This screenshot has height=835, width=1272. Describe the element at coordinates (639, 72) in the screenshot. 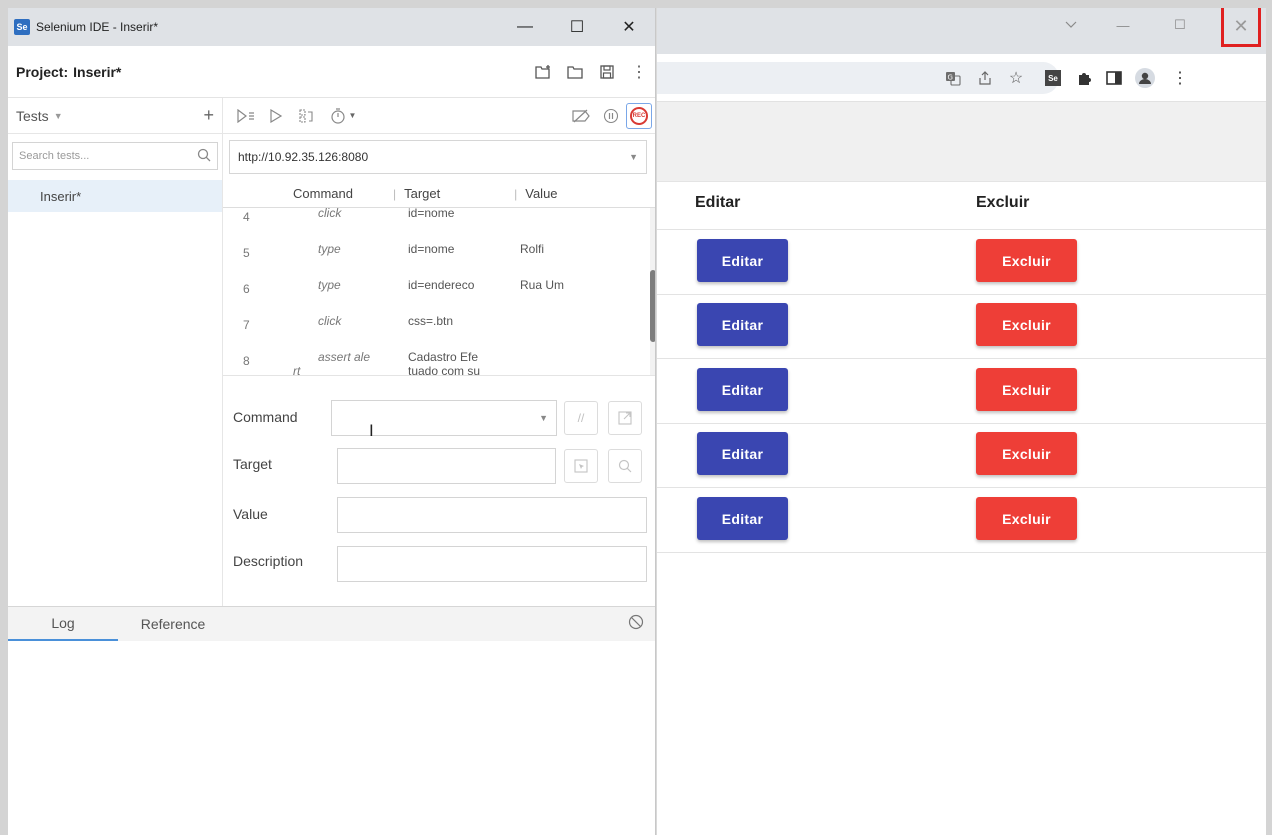

I see `more-options-icon: ⋮` at that location.